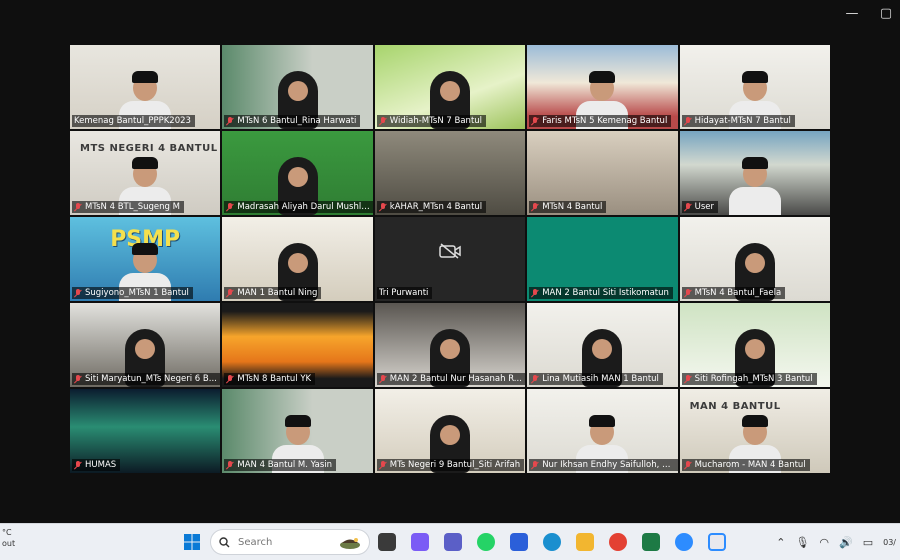 The image size is (900, 560). What do you see at coordinates (273, 293) in the screenshot?
I see `participant-name-label: MAN 1 Bantul Ning` at bounding box center [273, 293].